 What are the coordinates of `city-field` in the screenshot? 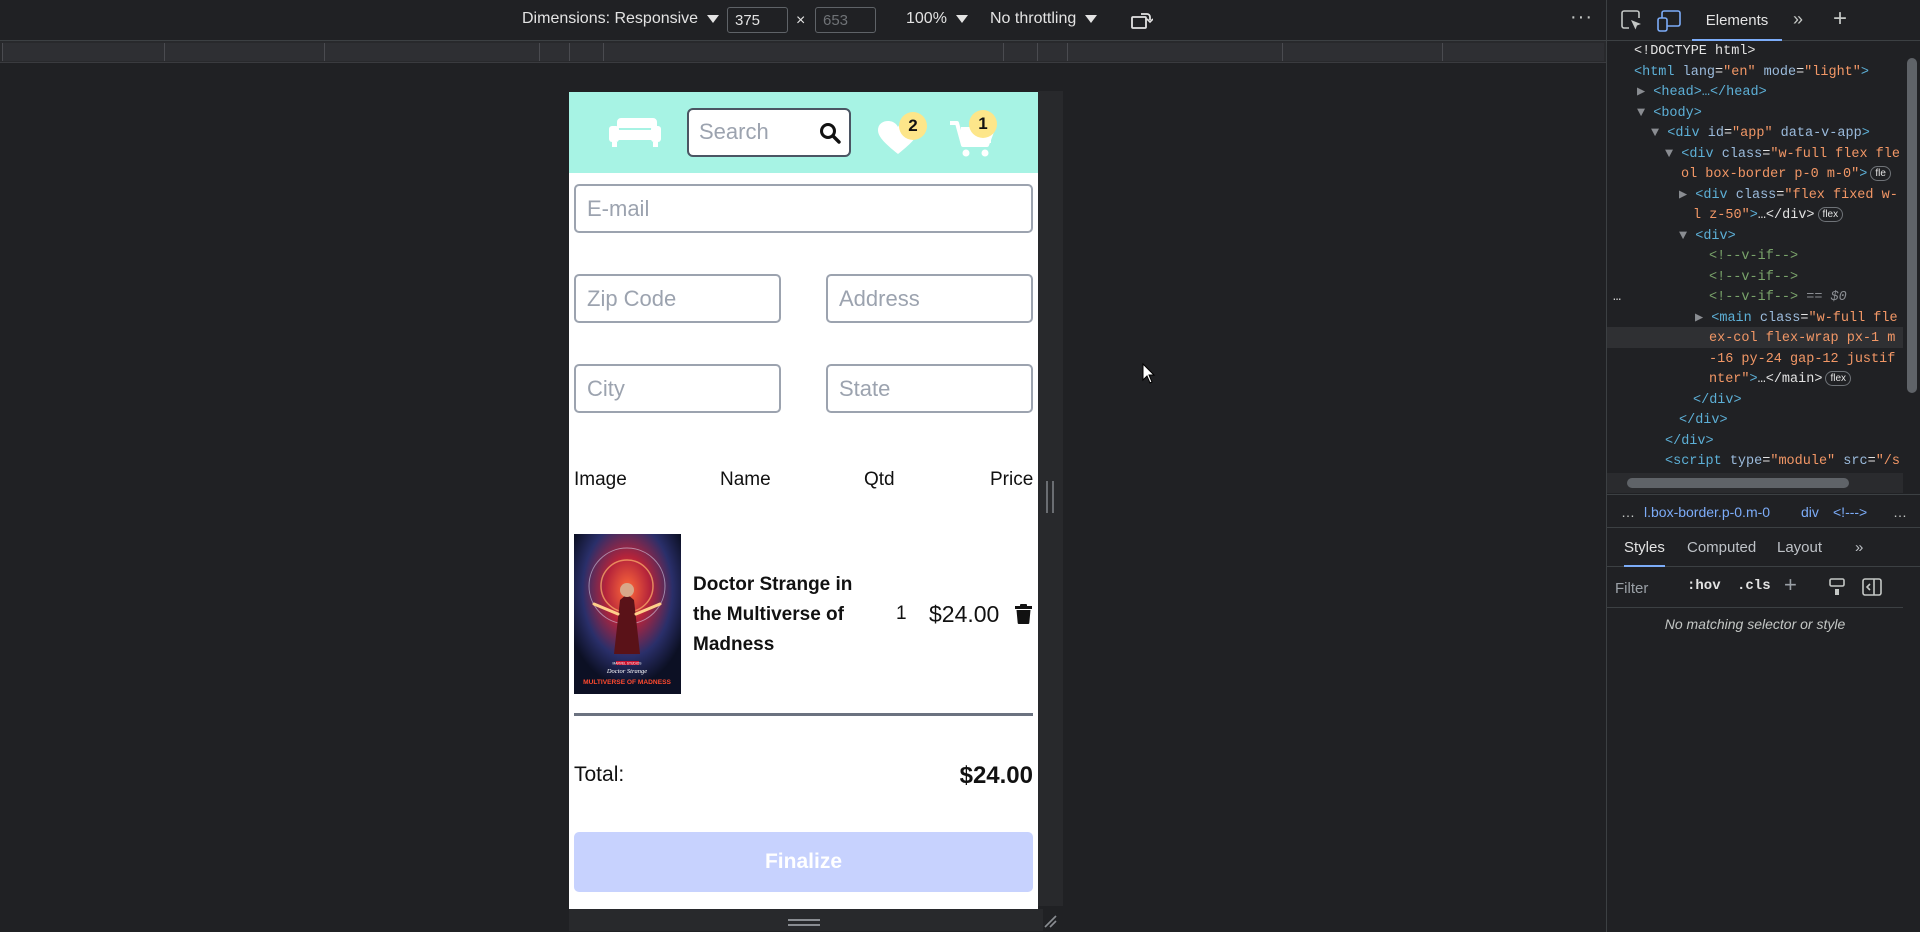 It's located at (677, 388).